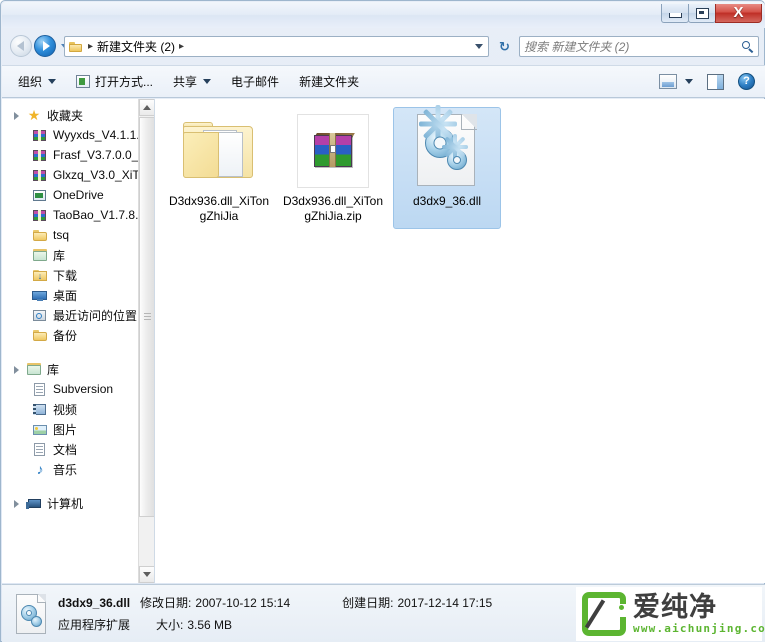  Describe the element at coordinates (447, 147) in the screenshot. I see `file-icon-wrapper` at that location.